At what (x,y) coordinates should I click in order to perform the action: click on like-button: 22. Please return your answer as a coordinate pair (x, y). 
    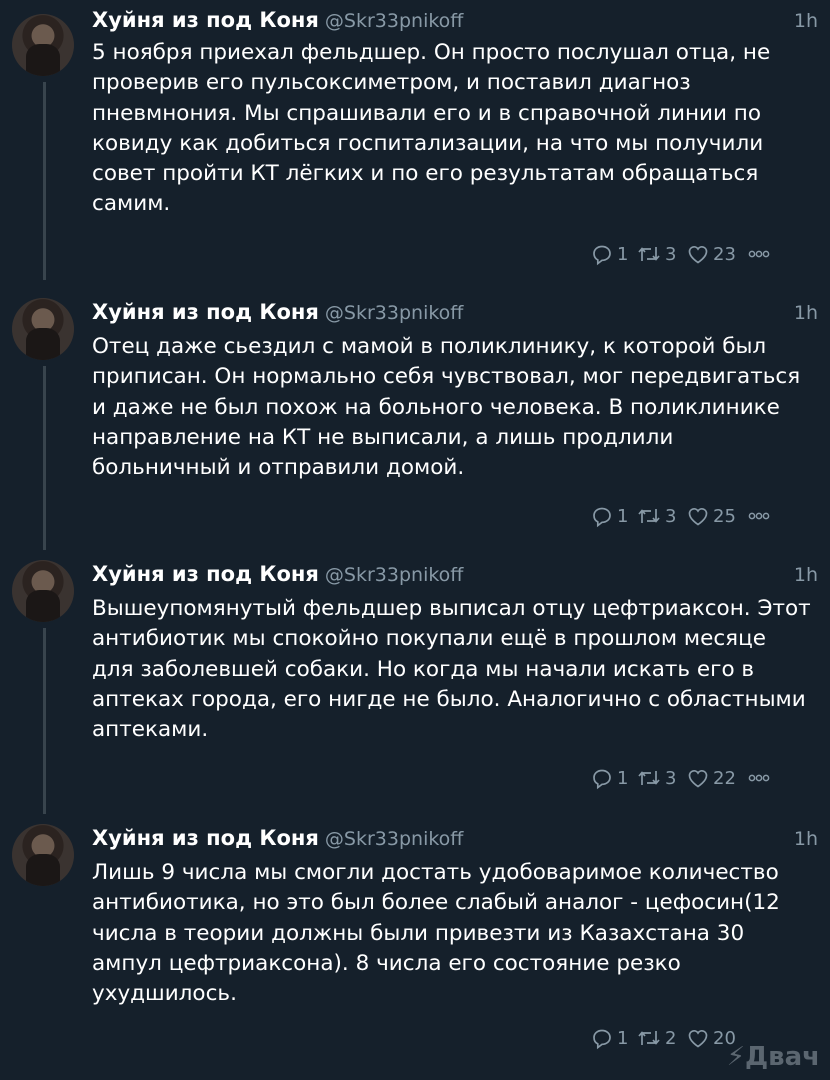
    Looking at the image, I should click on (716, 778).